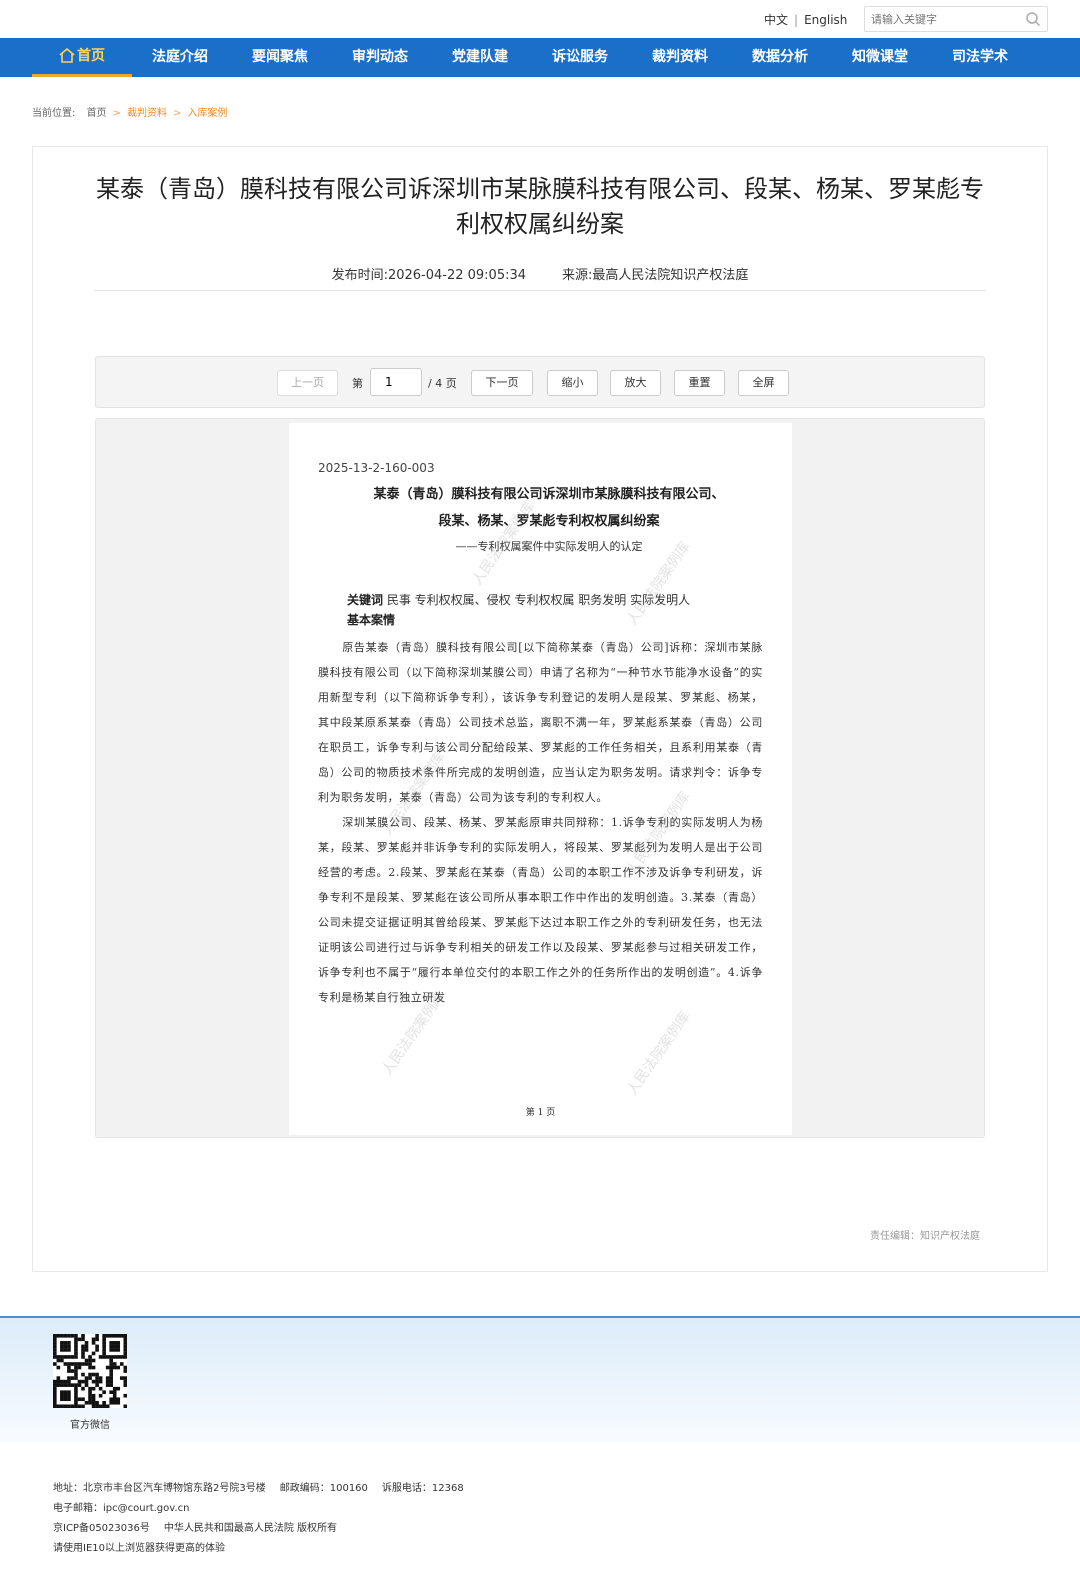 This screenshot has height=1595, width=1080. Describe the element at coordinates (635, 383) in the screenshot. I see `zoom-in-button: 放大` at that location.